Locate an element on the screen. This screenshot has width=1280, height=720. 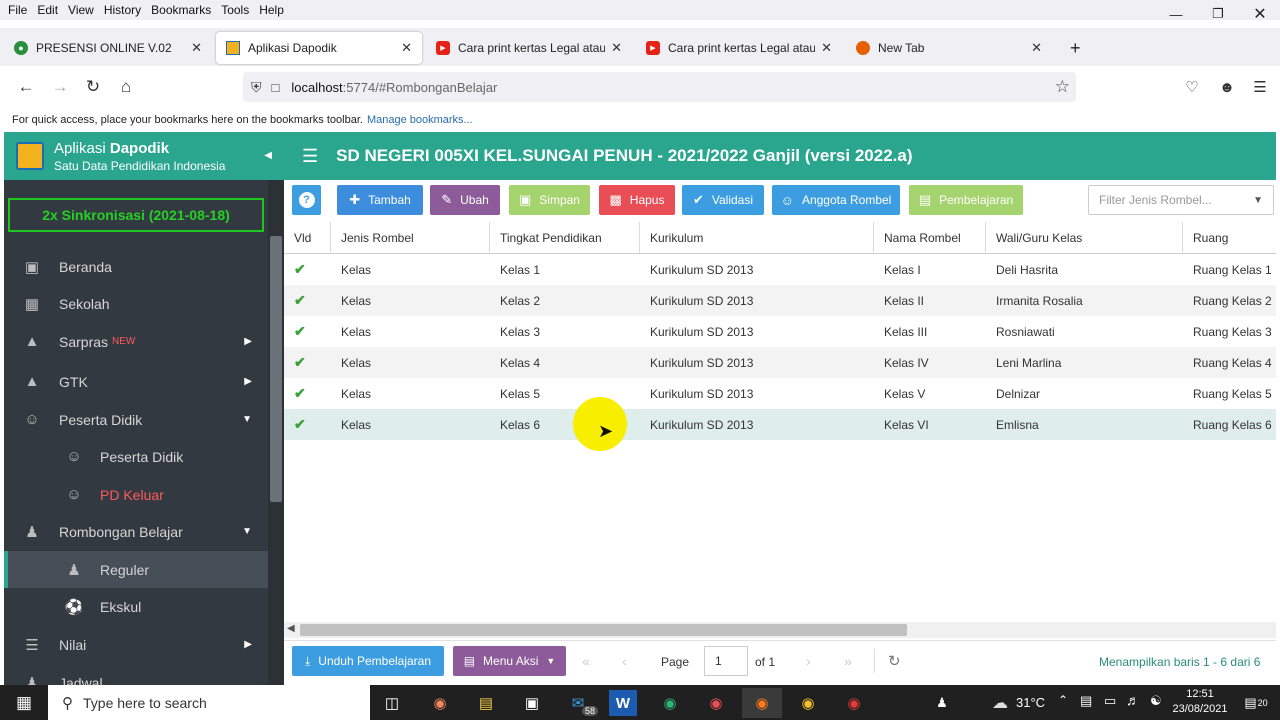
menu-help: Help is located at coordinates (271, 10).